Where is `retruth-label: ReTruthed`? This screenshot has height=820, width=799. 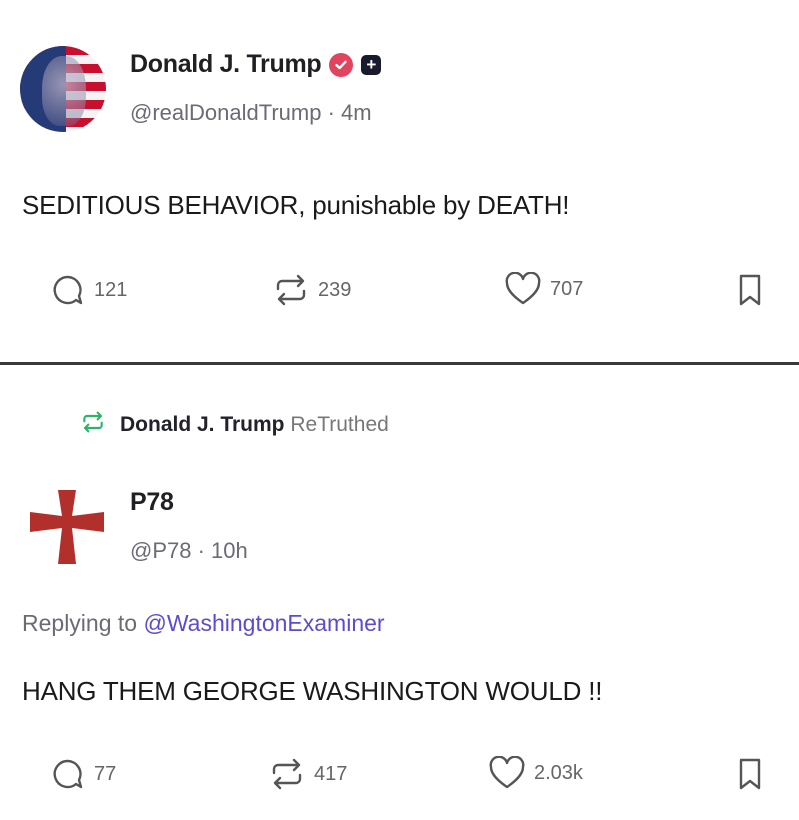
retruth-label: ReTruthed is located at coordinates (339, 424).